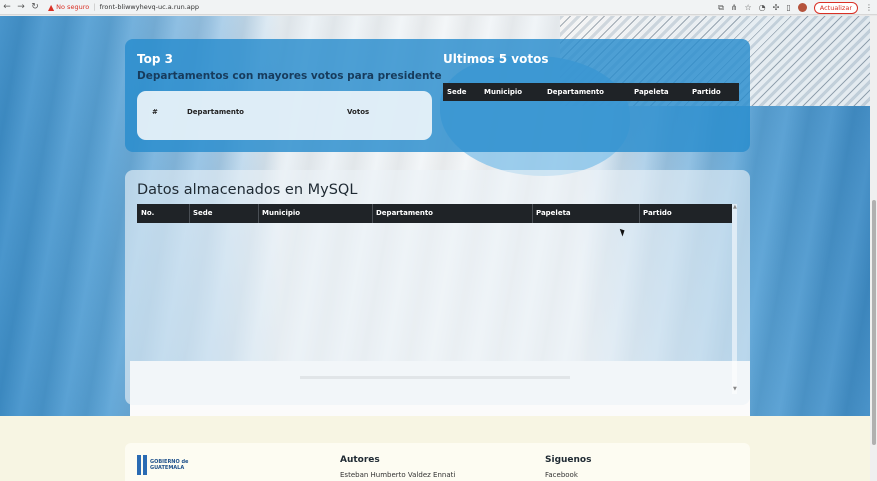  I want to click on star-icon: ☆, so click(747, 7).